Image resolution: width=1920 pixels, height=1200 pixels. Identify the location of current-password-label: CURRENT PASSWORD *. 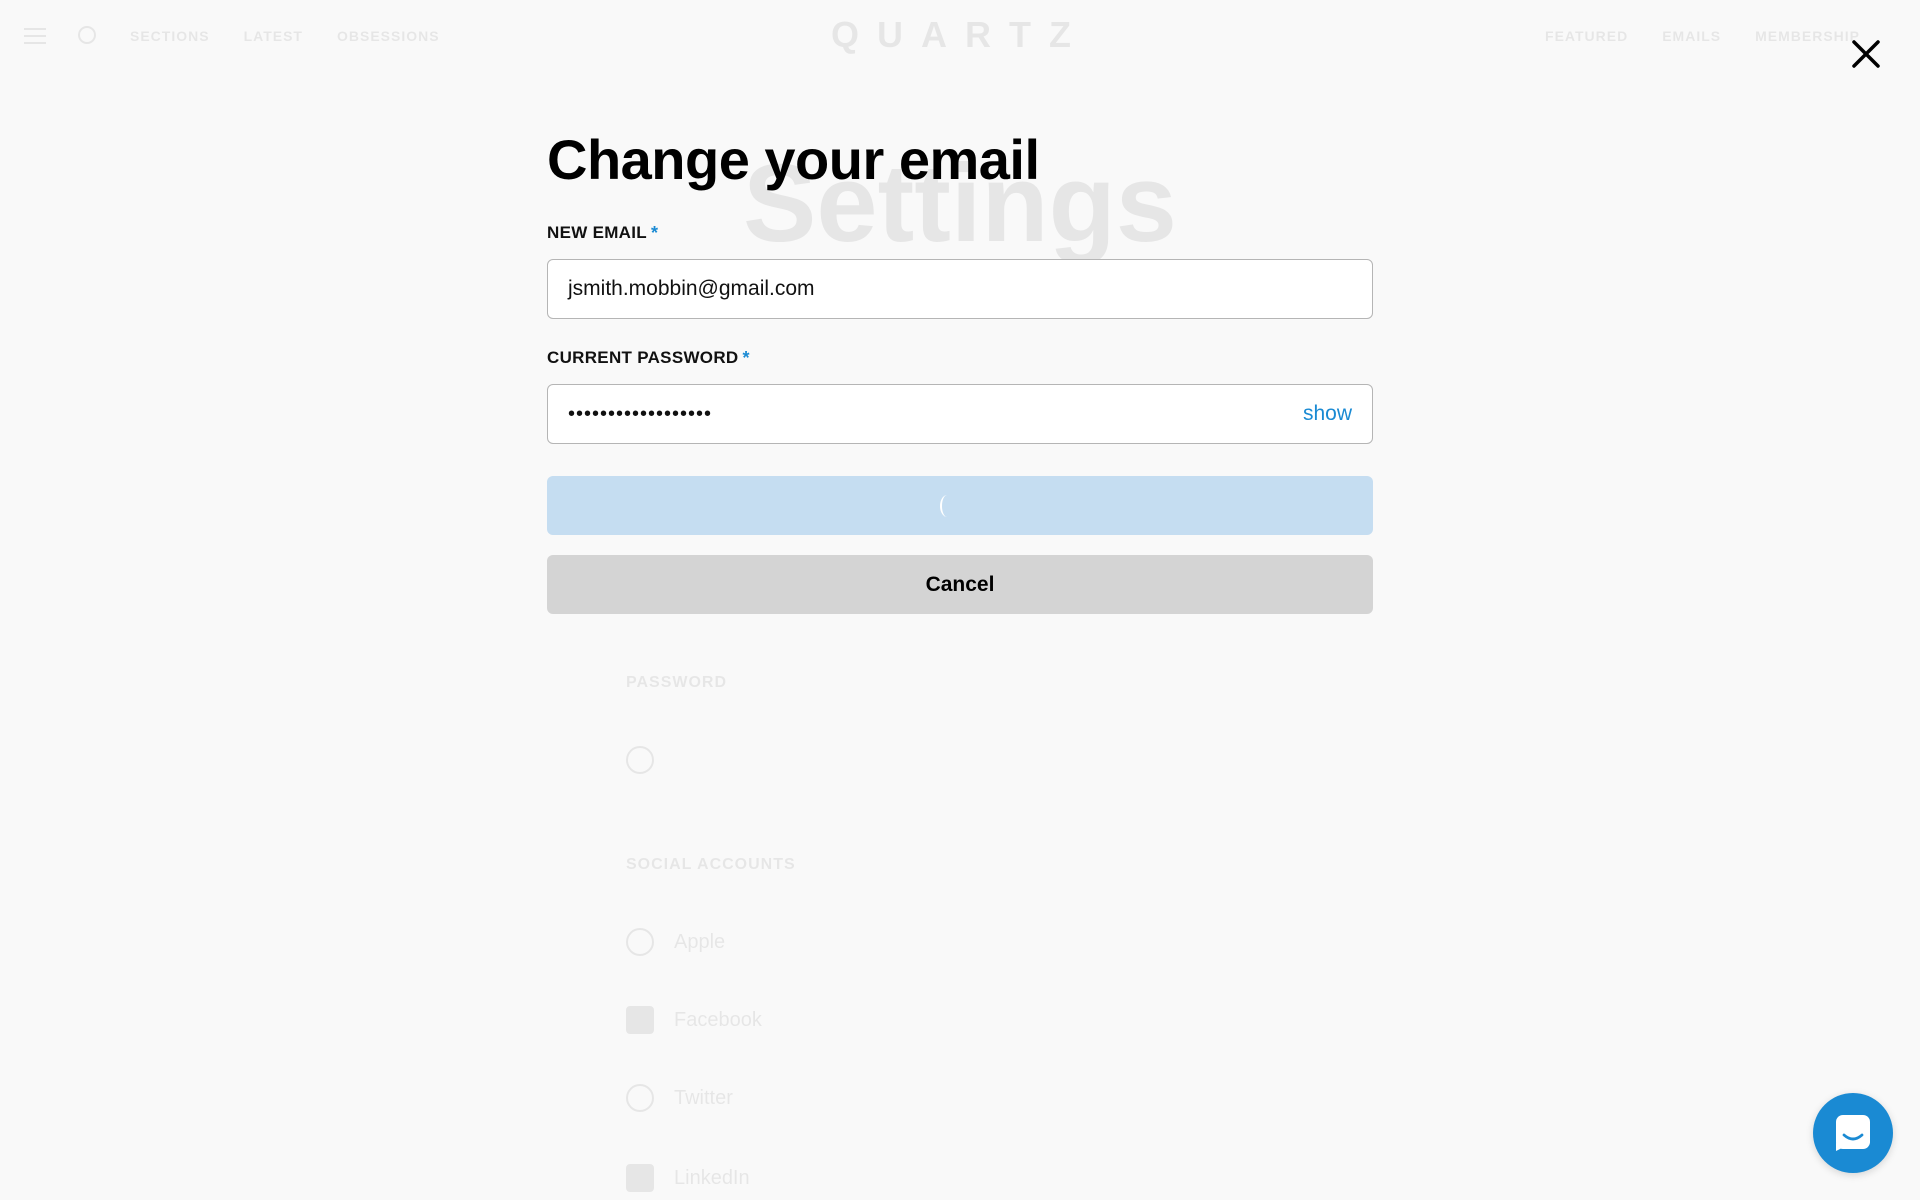
(648, 357).